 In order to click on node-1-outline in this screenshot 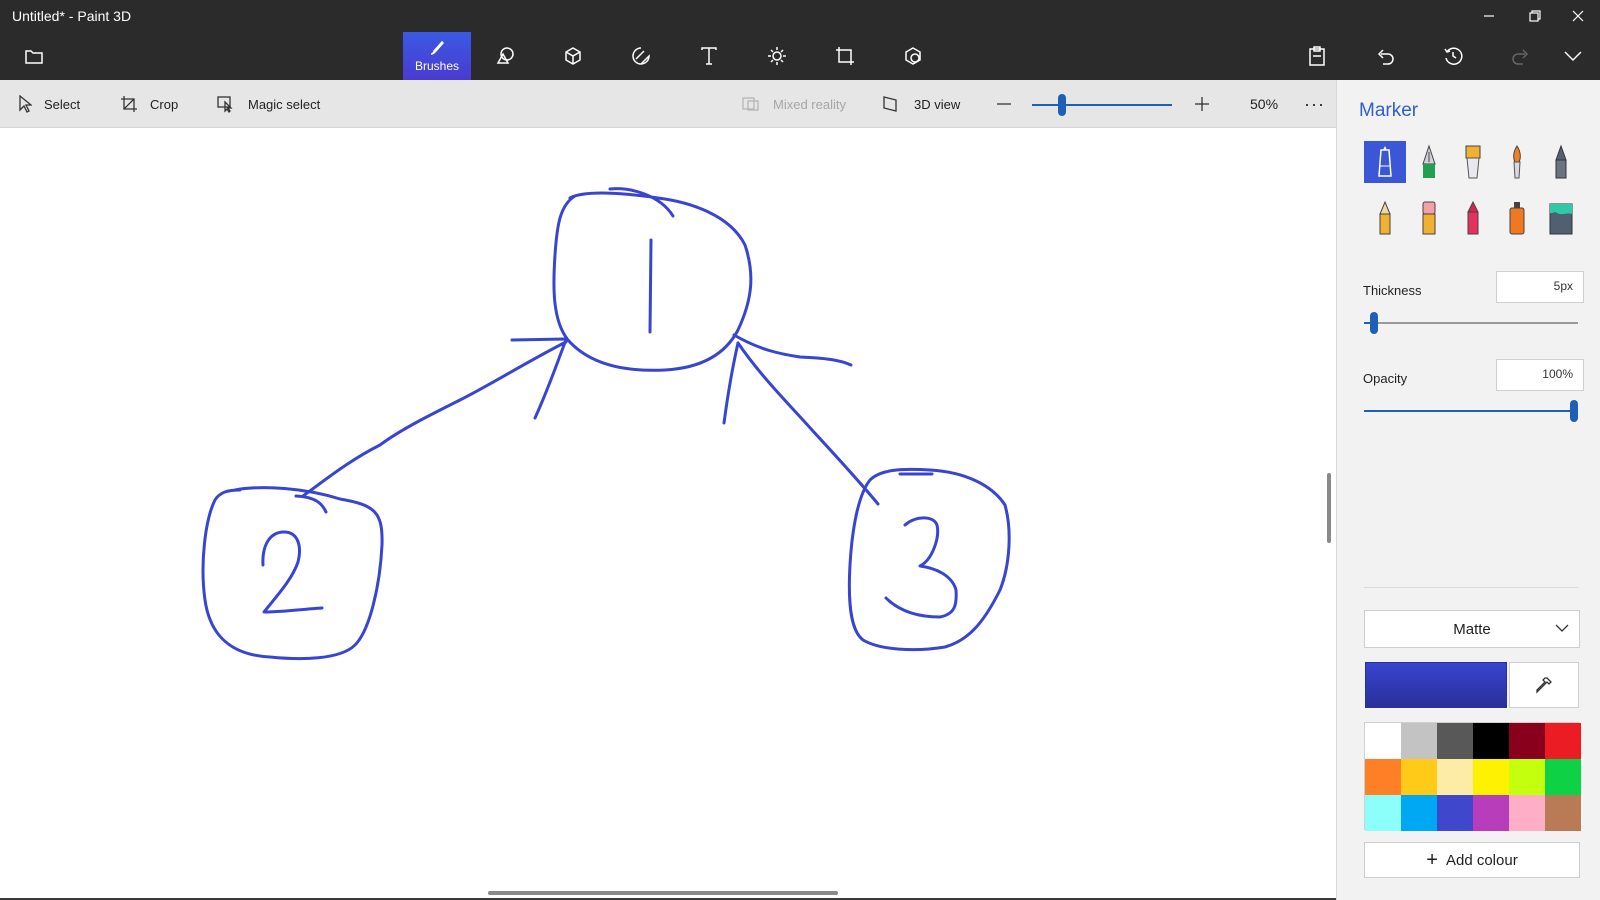, I will do `click(652, 279)`.